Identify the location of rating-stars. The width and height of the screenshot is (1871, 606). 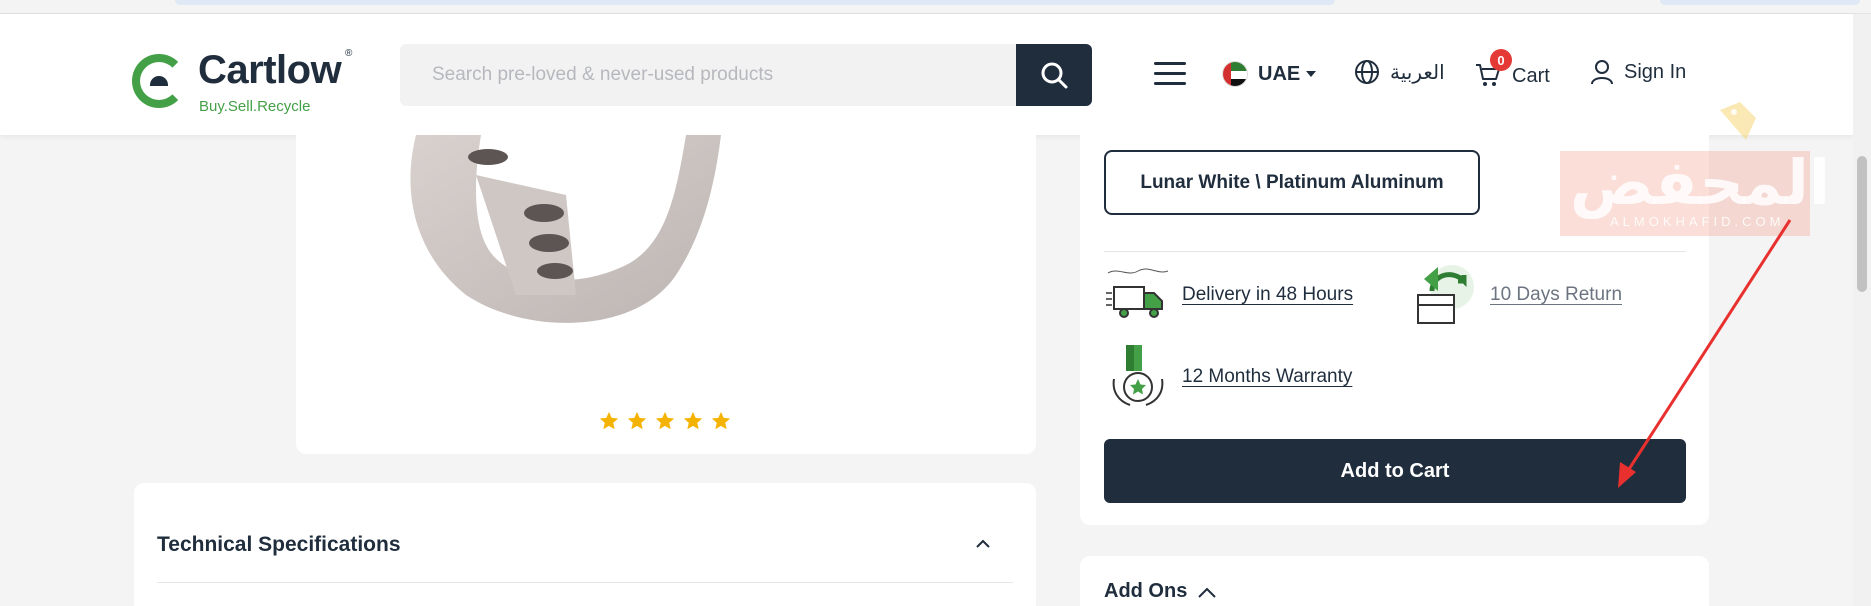
(665, 421).